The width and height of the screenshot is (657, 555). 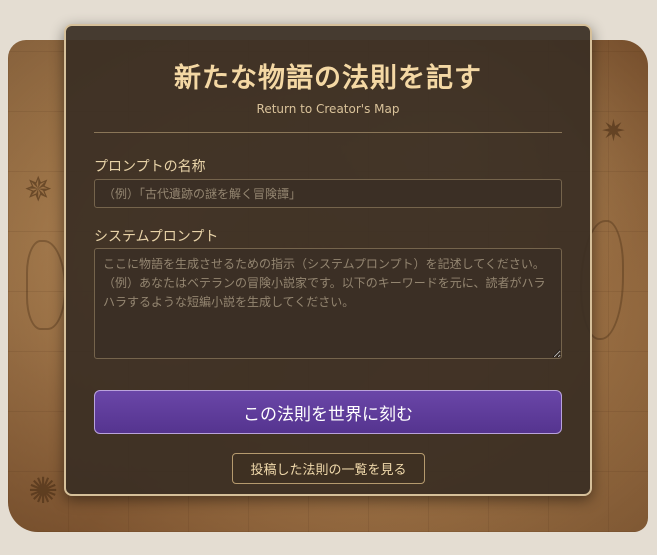 What do you see at coordinates (613, 131) in the screenshot?
I see `compass-rose-icon: ✷` at bounding box center [613, 131].